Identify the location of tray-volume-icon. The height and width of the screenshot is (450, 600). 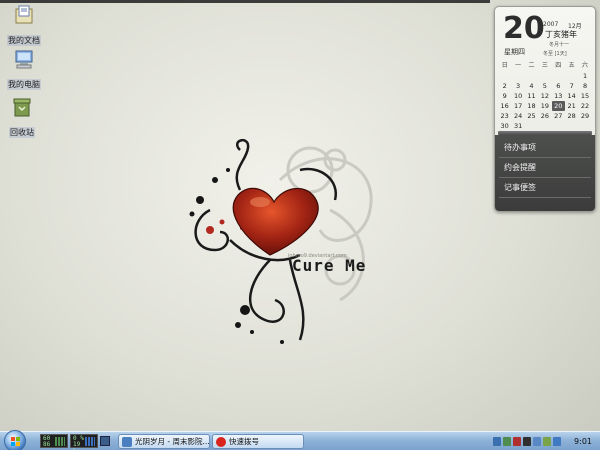
(557, 441).